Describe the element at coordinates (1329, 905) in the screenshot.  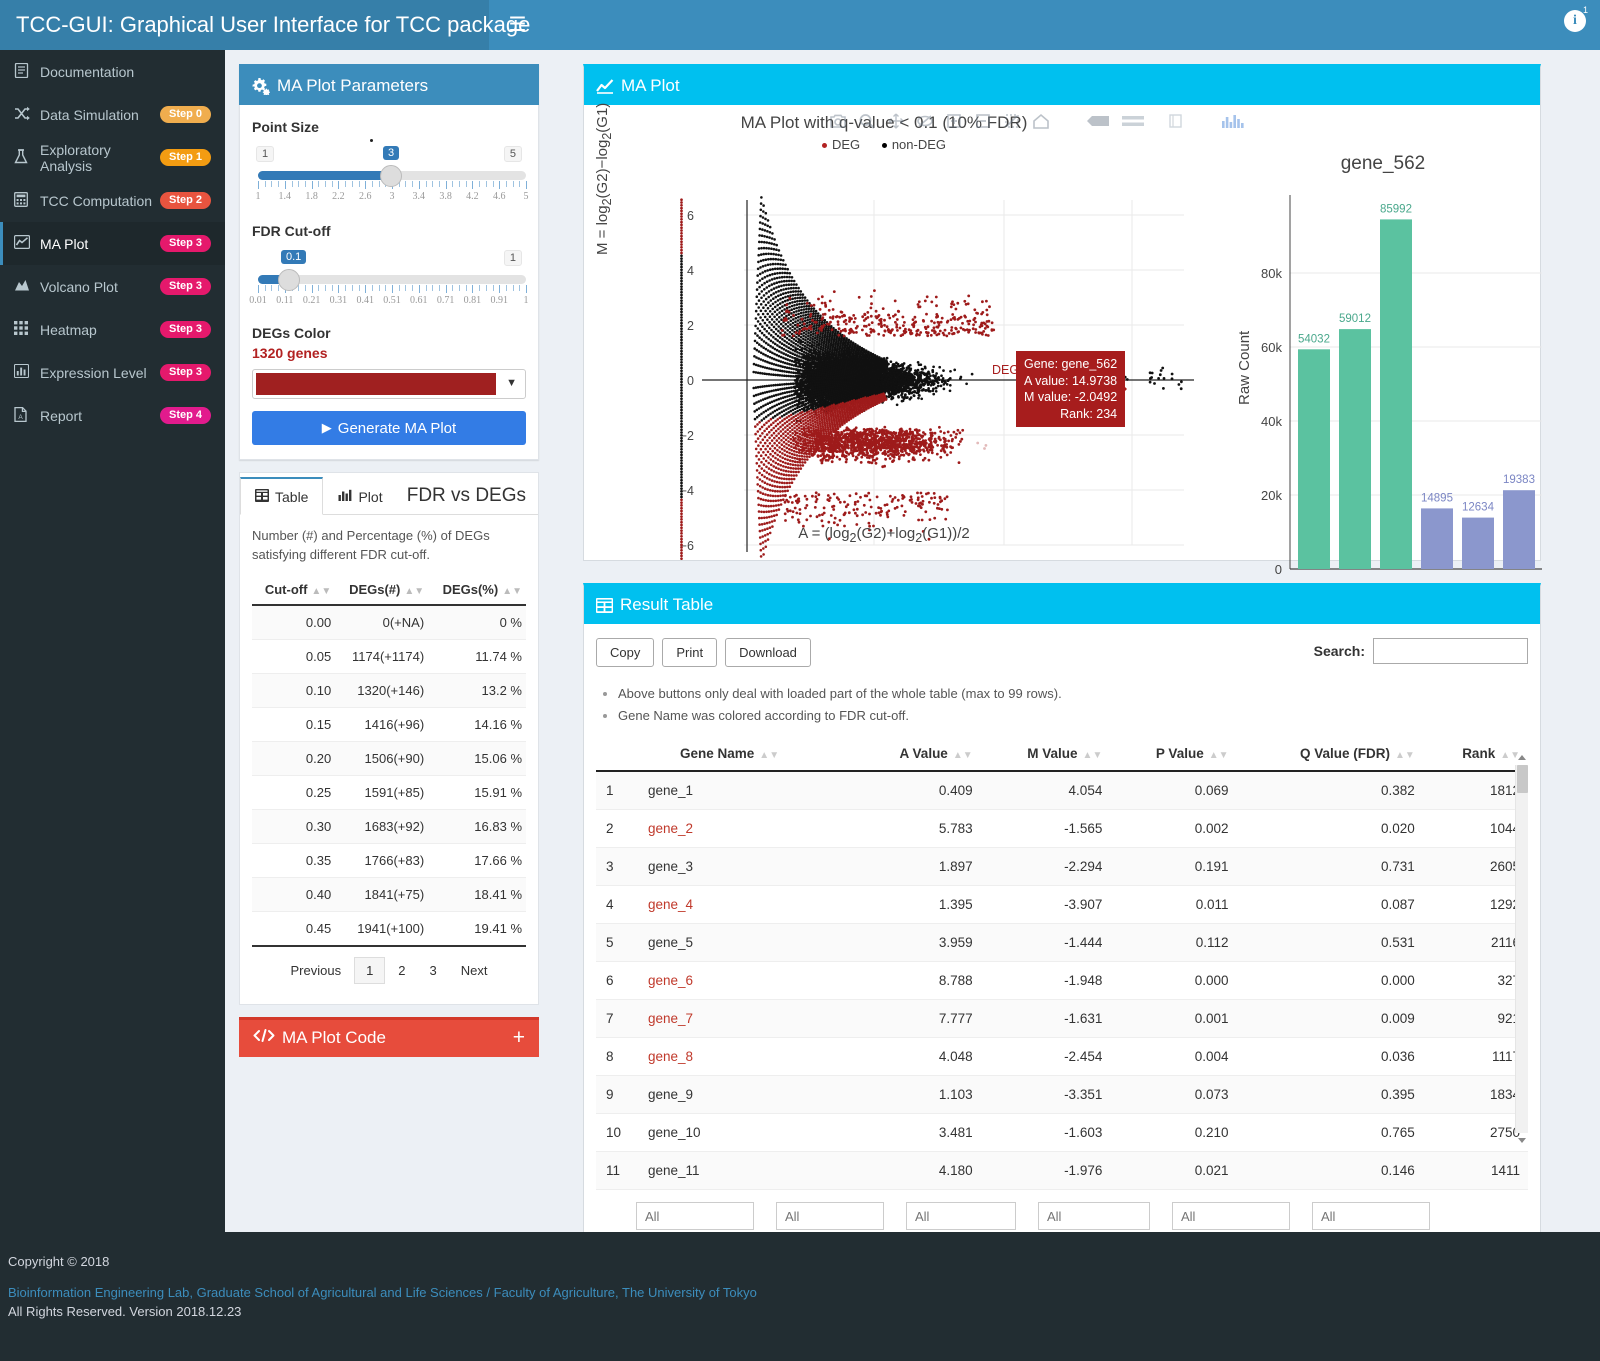
I see `q-value-cell: 0.087` at that location.